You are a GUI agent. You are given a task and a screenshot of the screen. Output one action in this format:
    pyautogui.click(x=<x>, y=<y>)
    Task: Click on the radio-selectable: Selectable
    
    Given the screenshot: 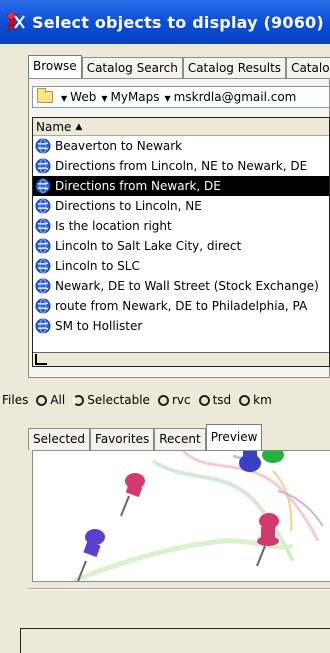 What is the action you would take?
    pyautogui.click(x=111, y=400)
    